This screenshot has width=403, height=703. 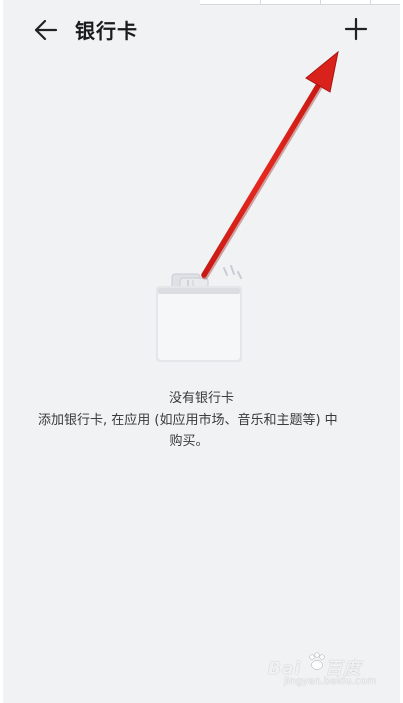 I want to click on empty-state-description-line2: 购买。, so click(x=189, y=441).